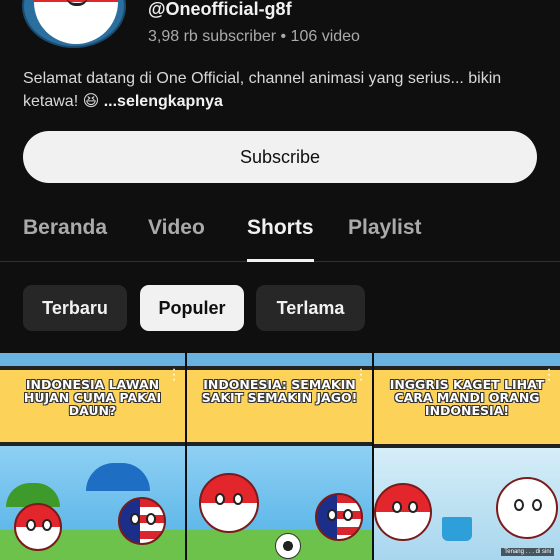 The height and width of the screenshot is (560, 560). I want to click on tab-beranda: Beranda, so click(65, 228).